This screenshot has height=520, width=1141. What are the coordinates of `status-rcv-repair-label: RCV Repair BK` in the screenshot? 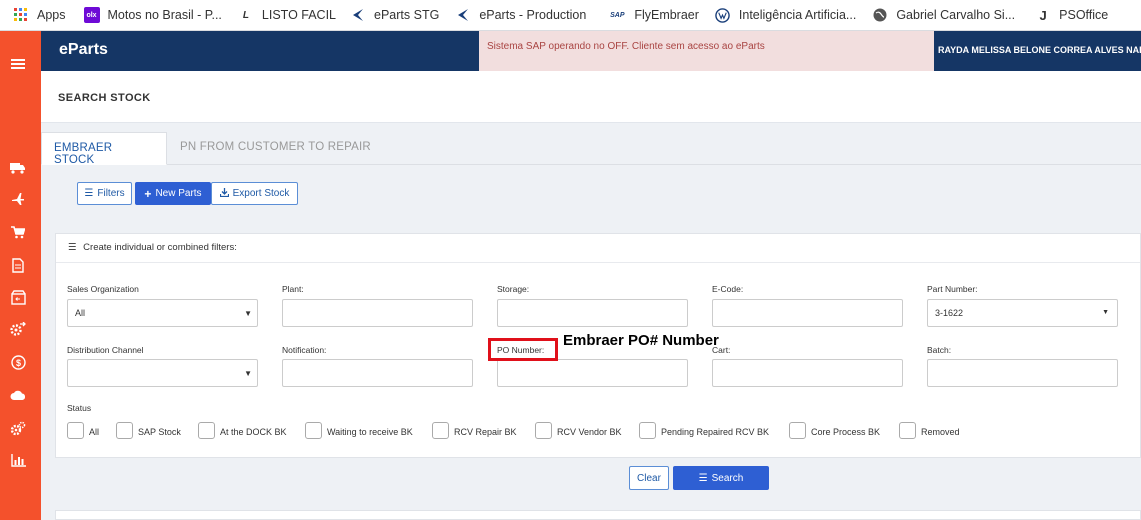 It's located at (485, 432).